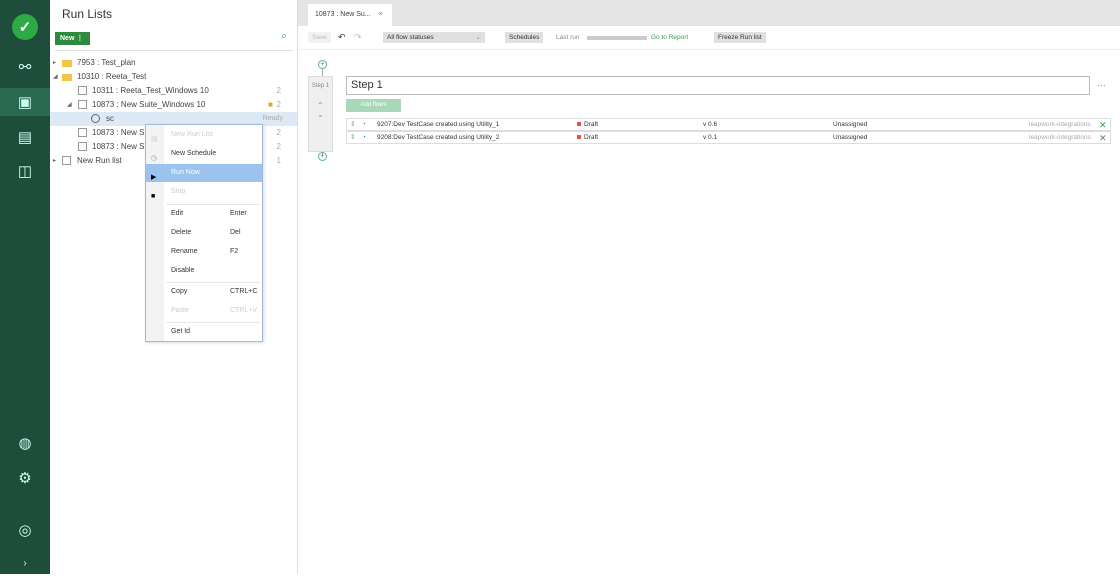  What do you see at coordinates (25, 137) in the screenshot?
I see `excel-icon: ▤` at bounding box center [25, 137].